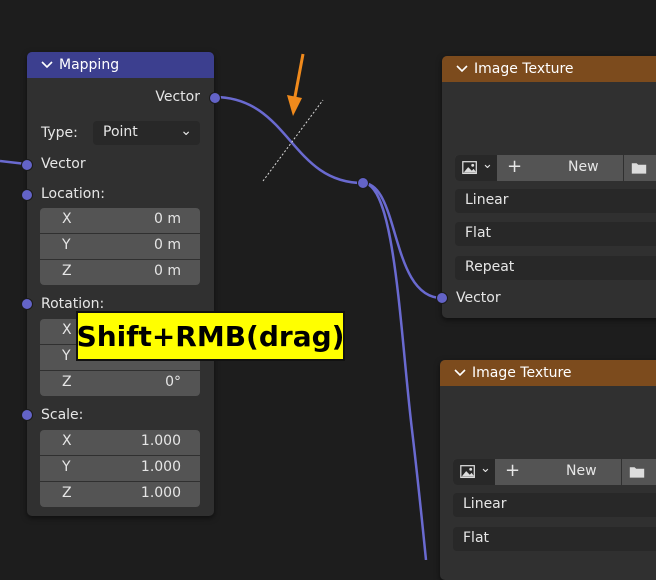 The width and height of the screenshot is (656, 580). What do you see at coordinates (146, 133) in the screenshot?
I see `type-dropdown: Point ⌄` at bounding box center [146, 133].